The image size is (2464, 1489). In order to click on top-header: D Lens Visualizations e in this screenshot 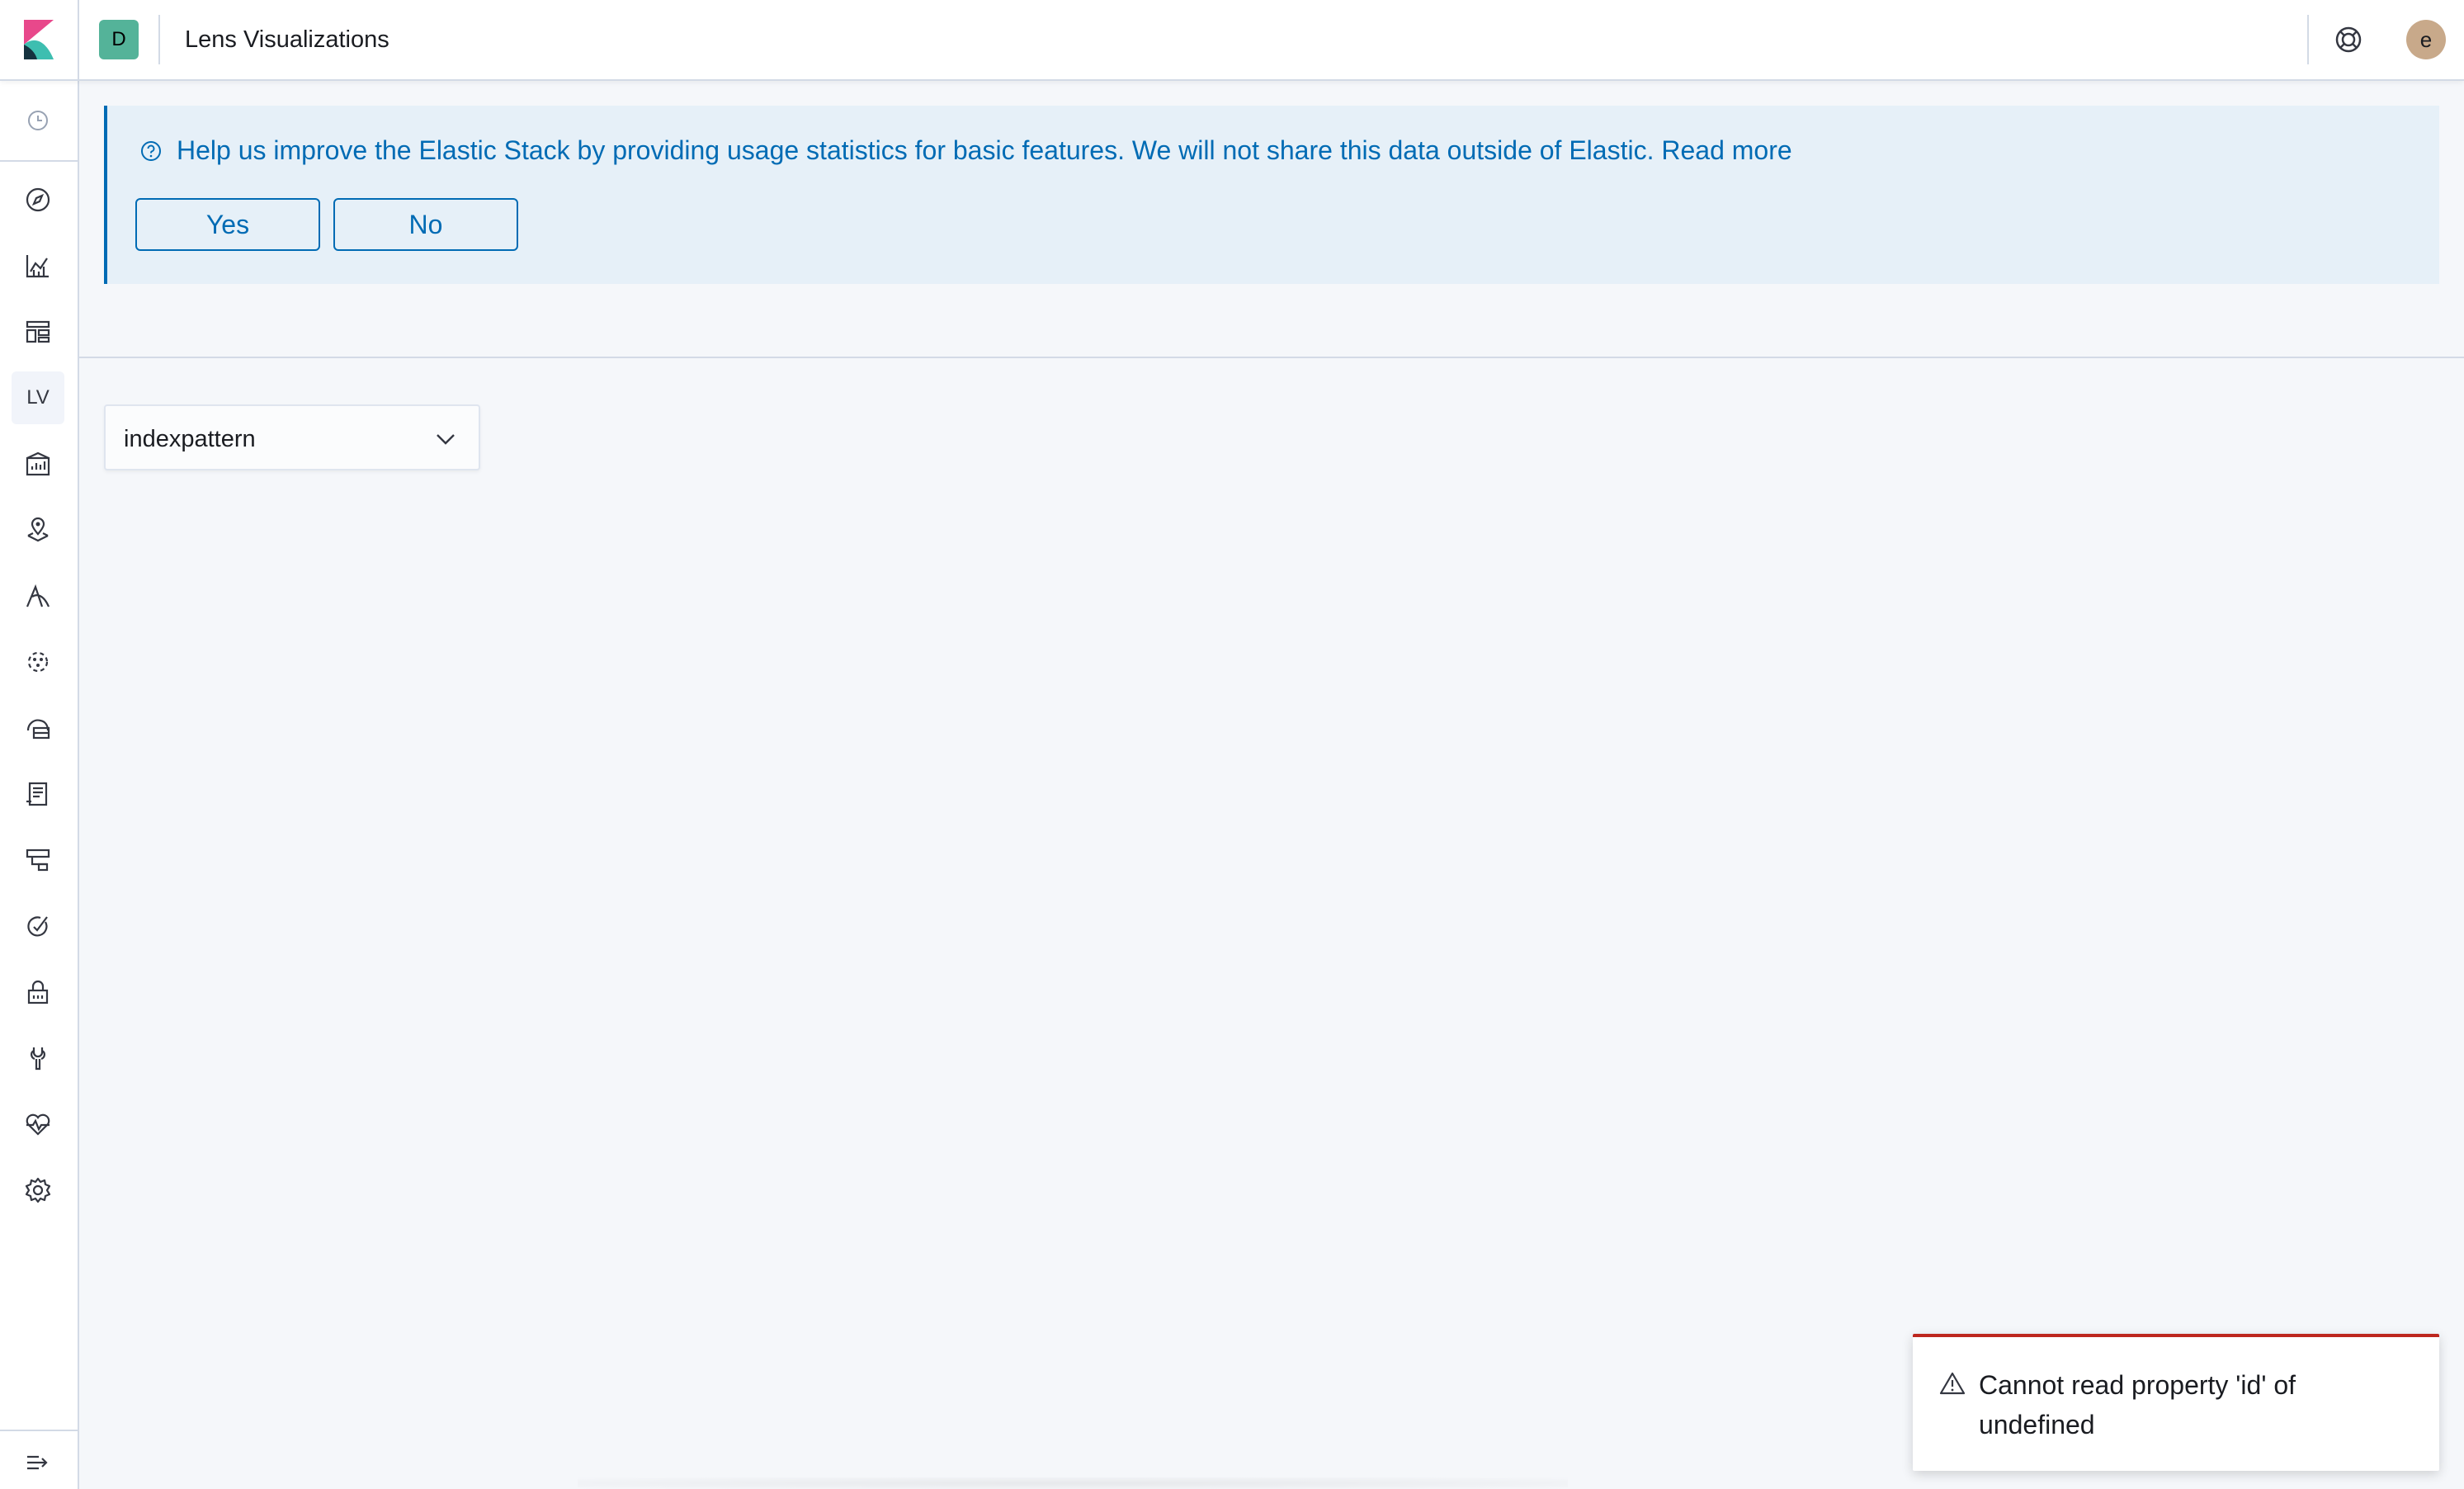, I will do `click(1232, 41)`.